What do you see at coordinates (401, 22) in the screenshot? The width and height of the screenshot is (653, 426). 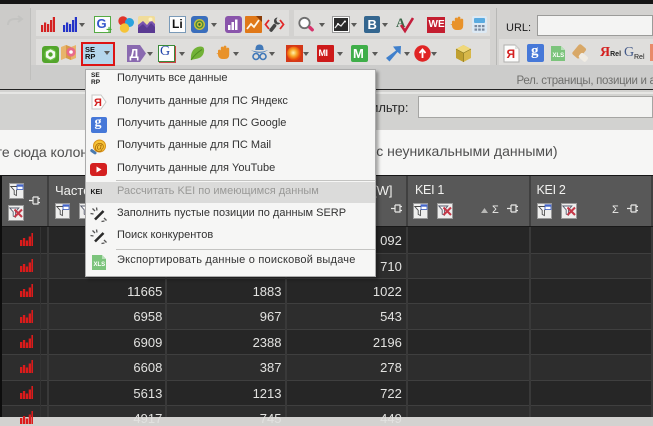 I see `svg-text: A` at bounding box center [401, 22].